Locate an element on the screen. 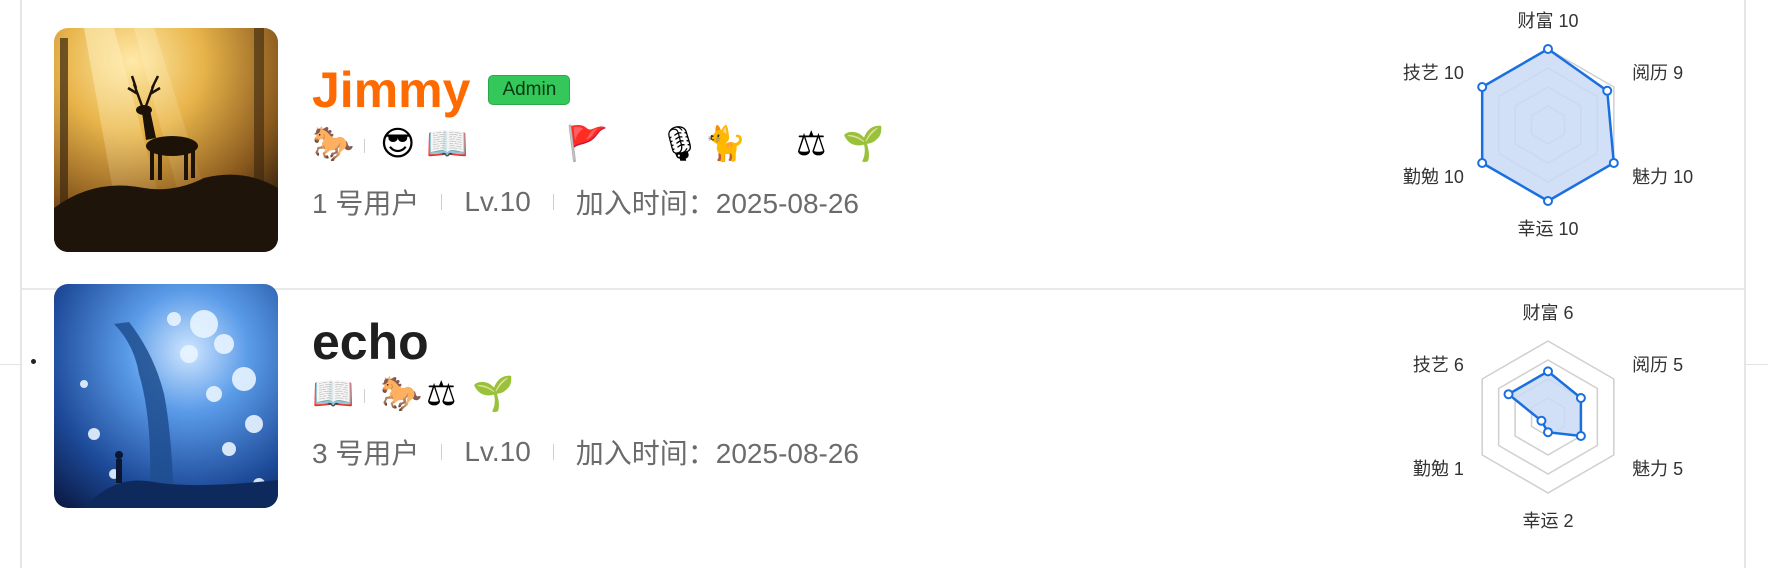 The height and width of the screenshot is (582, 1768). radar-axis-label: 技艺 6 is located at coordinates (1438, 365).